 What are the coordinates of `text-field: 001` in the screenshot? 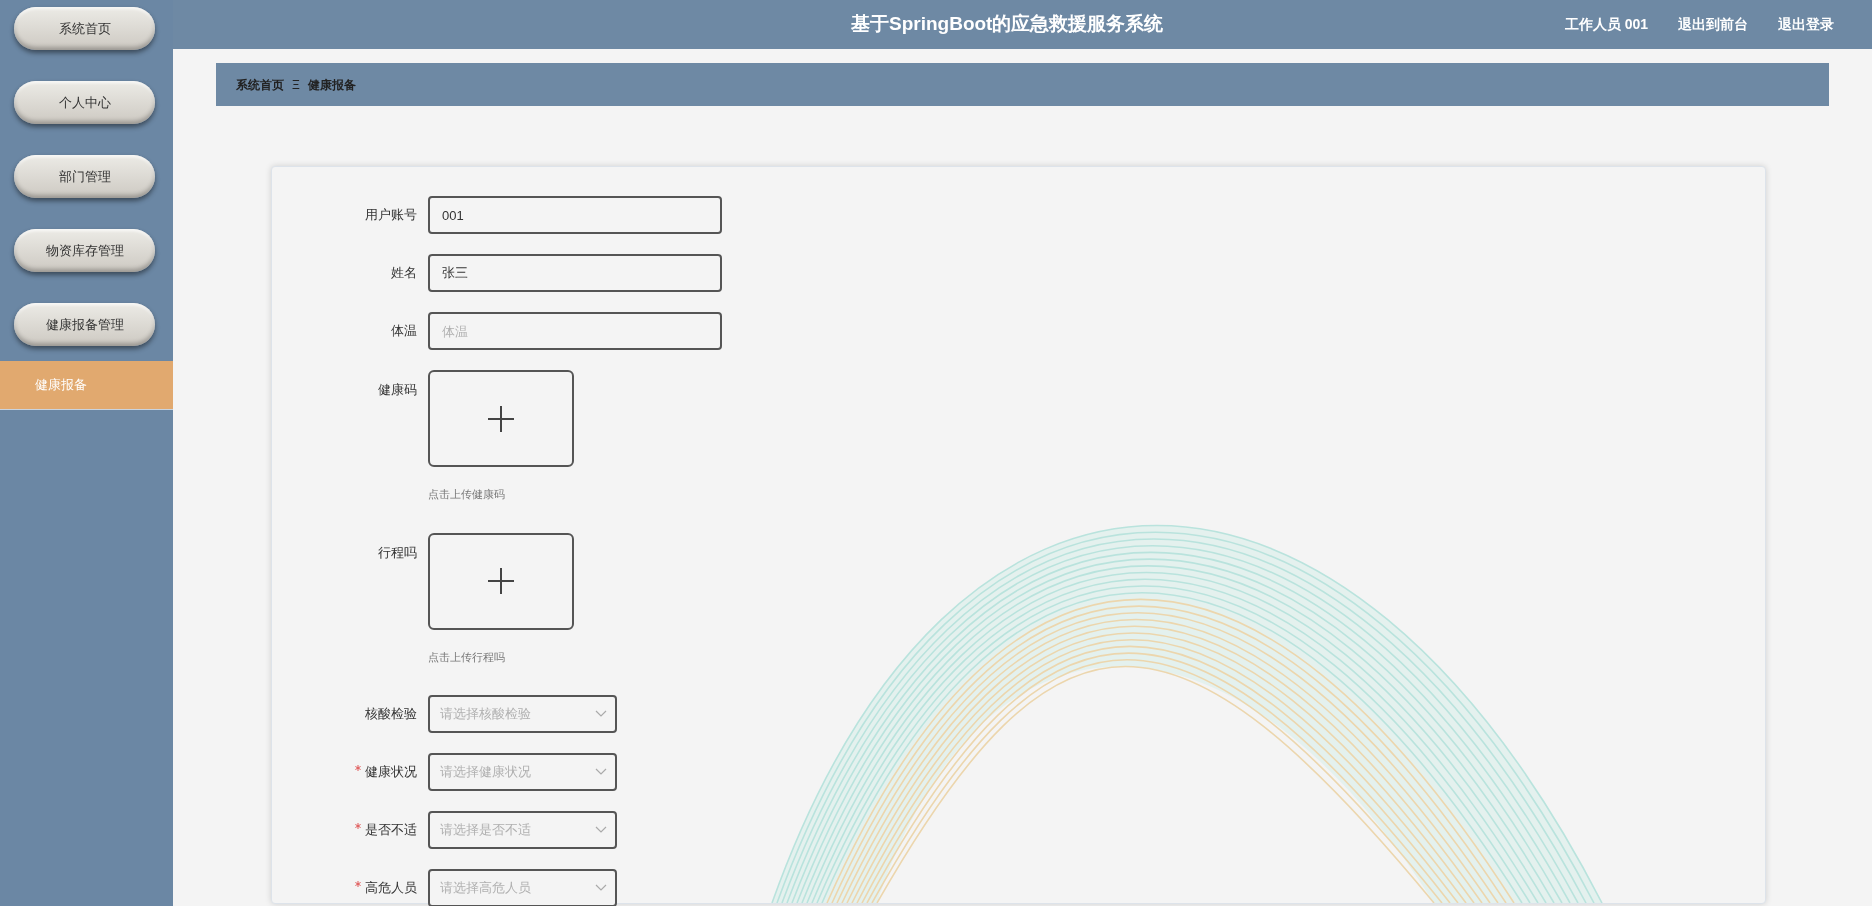 It's located at (575, 215).